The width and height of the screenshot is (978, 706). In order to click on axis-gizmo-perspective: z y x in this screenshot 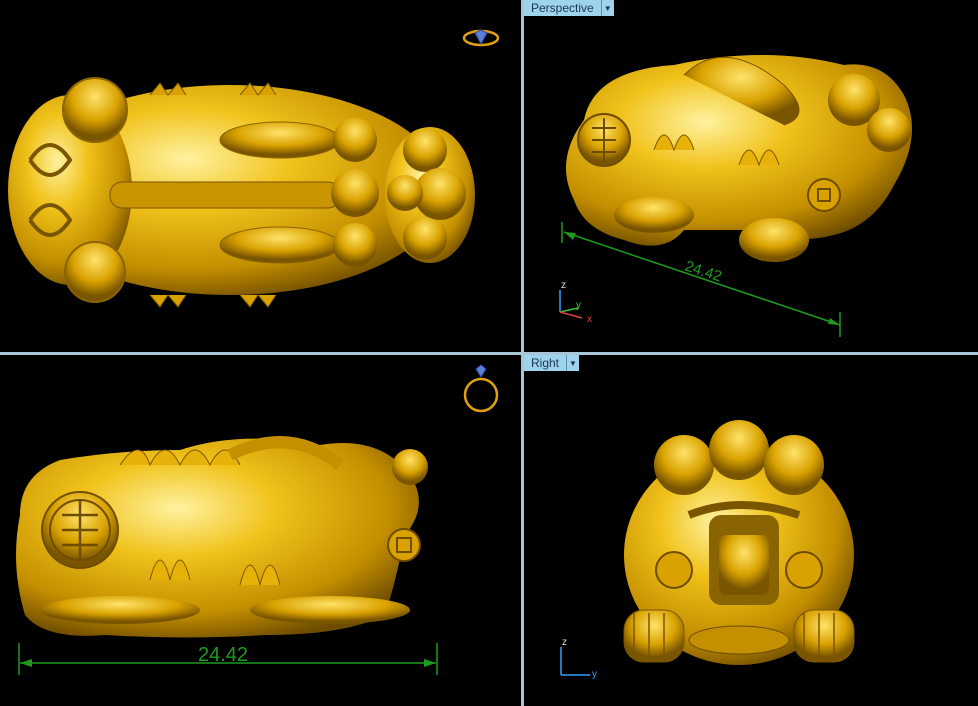, I will do `click(575, 302)`.